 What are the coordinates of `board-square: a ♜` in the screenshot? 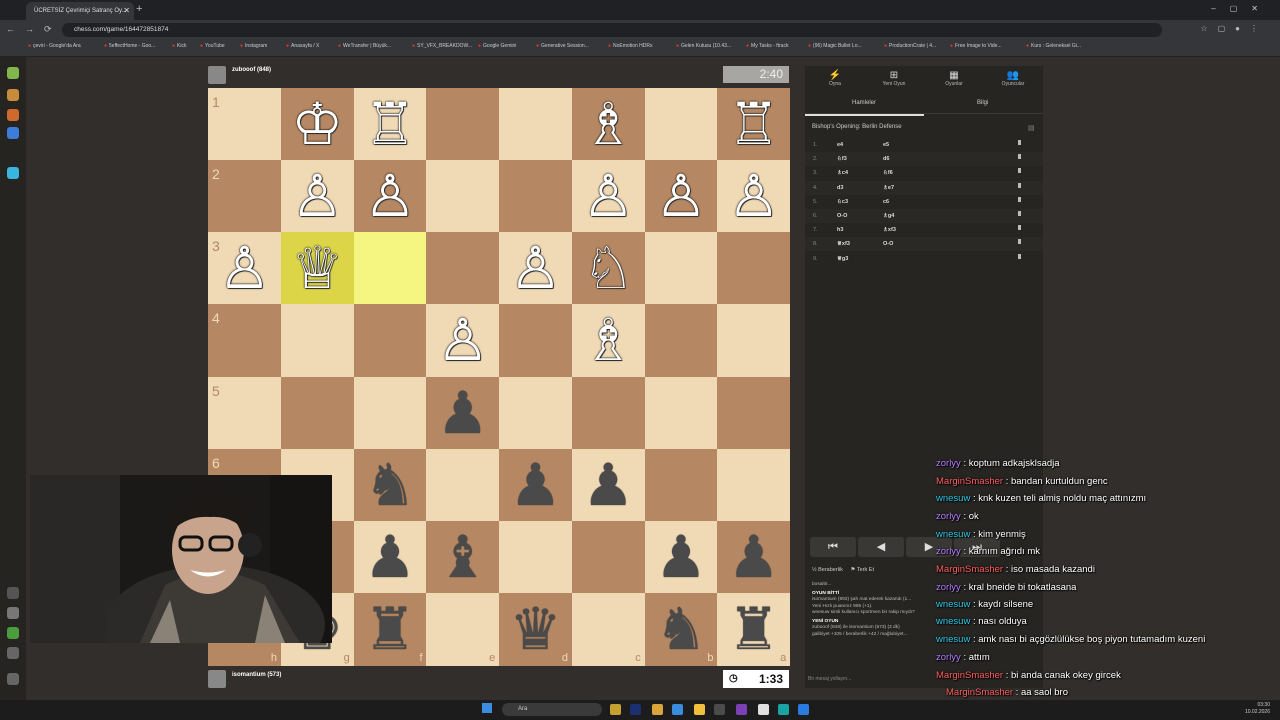 It's located at (754, 629).